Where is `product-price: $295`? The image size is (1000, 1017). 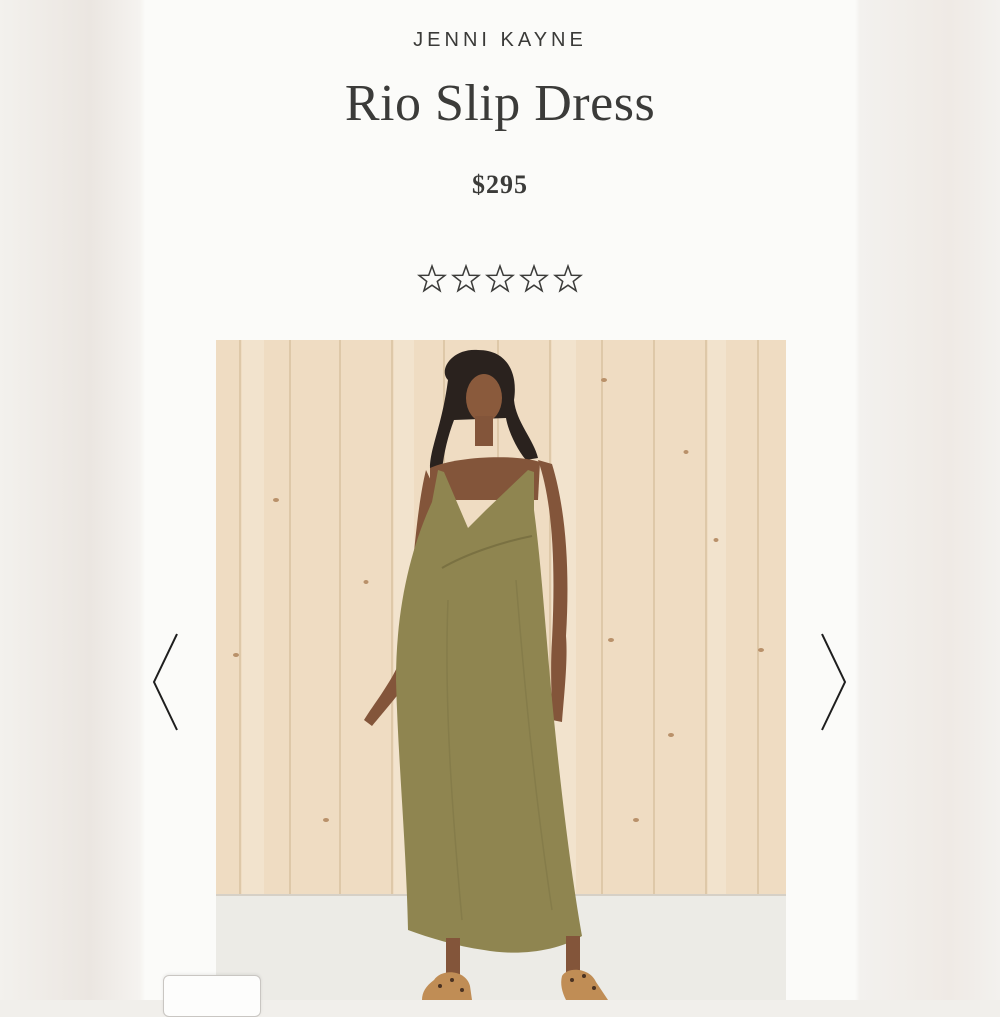 product-price: $295 is located at coordinates (500, 184).